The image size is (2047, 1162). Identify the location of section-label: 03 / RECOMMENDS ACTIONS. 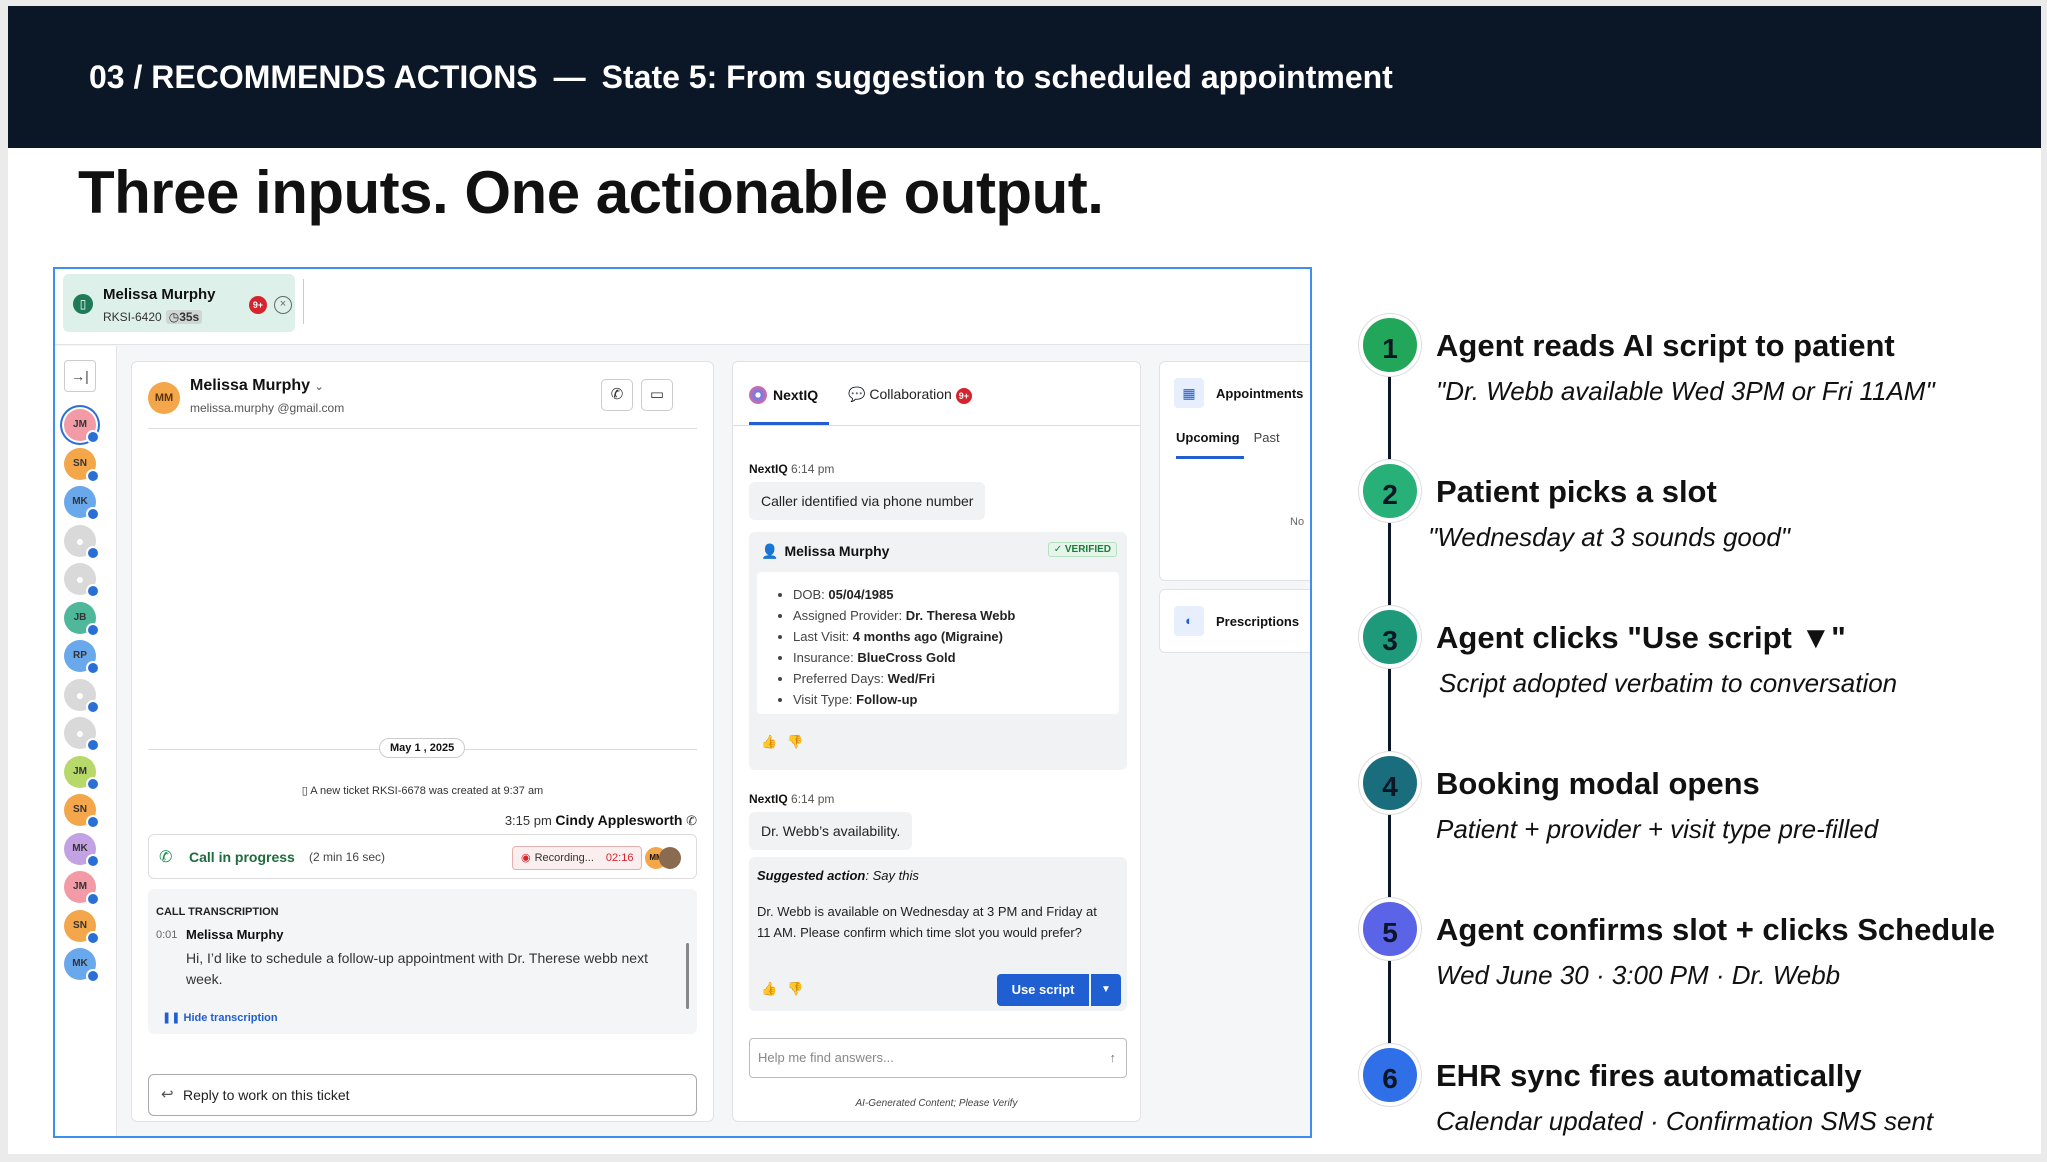
(313, 76).